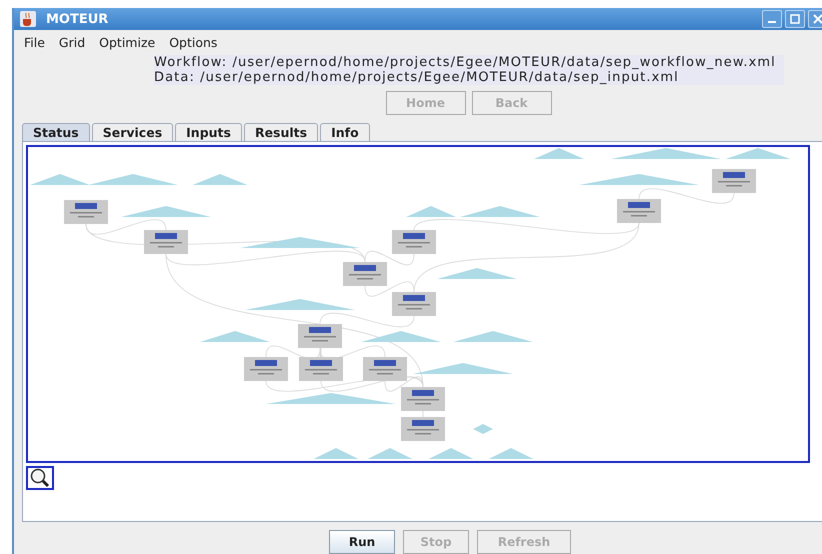 The image size is (822, 554). I want to click on tab: Info, so click(345, 132).